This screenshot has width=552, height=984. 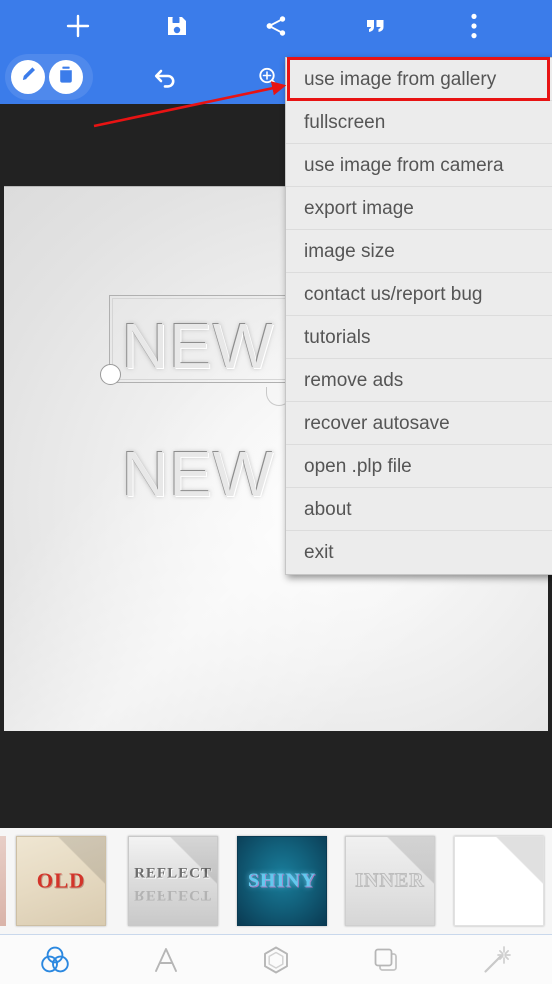 I want to click on thumbnail-inner: INNER, so click(x=390, y=881).